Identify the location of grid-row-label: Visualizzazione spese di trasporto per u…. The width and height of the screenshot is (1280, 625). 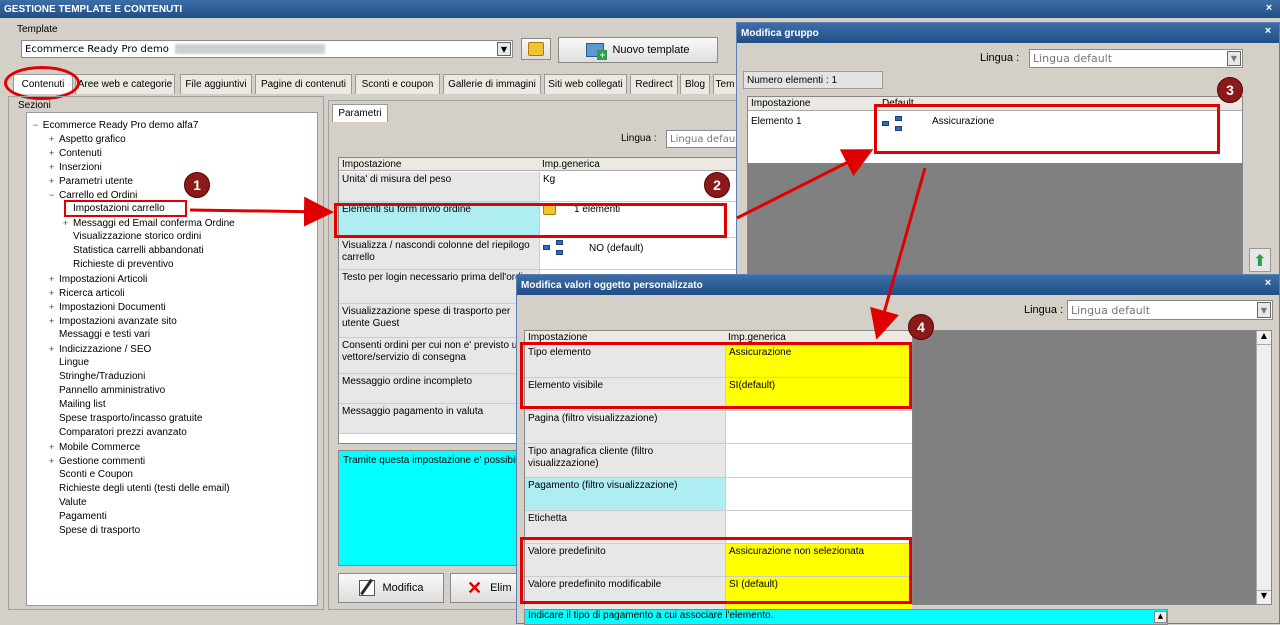
(439, 321).